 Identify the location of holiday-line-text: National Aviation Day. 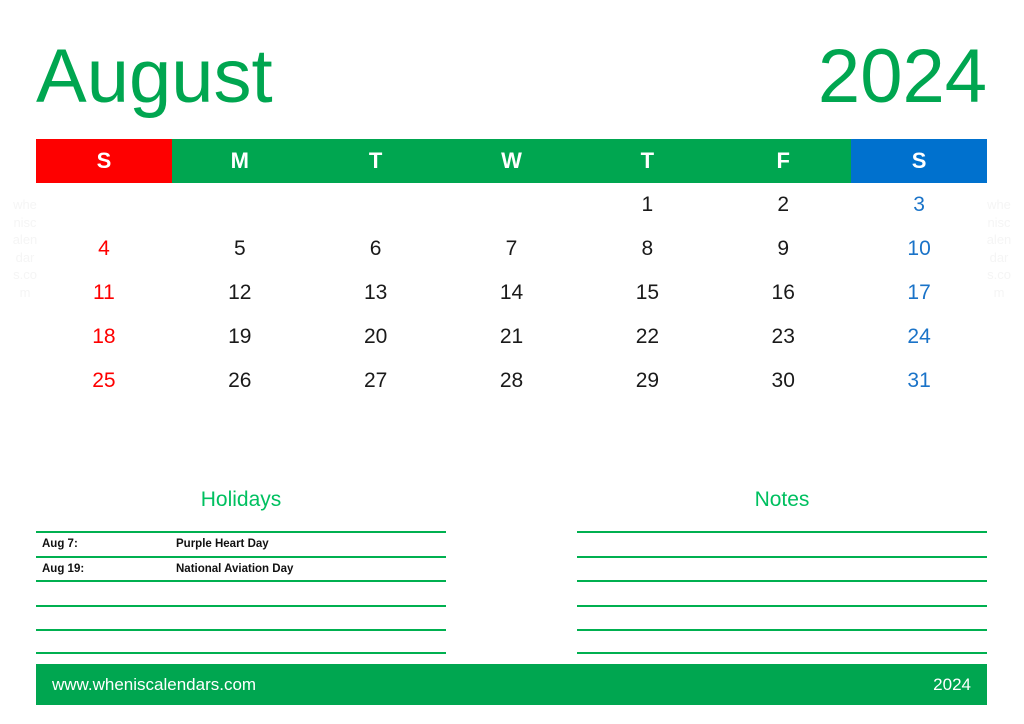
(235, 568).